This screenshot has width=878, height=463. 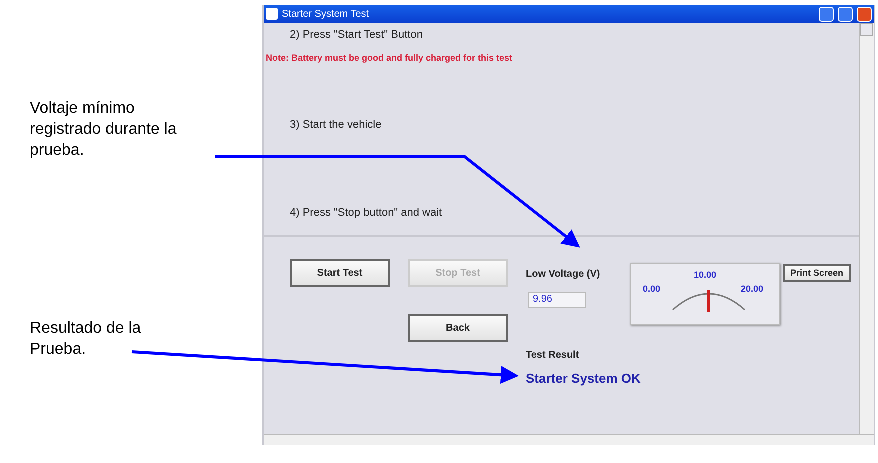 What do you see at coordinates (390, 58) in the screenshot?
I see `warning-note: Note: Battery must be good and fully charged for this test` at bounding box center [390, 58].